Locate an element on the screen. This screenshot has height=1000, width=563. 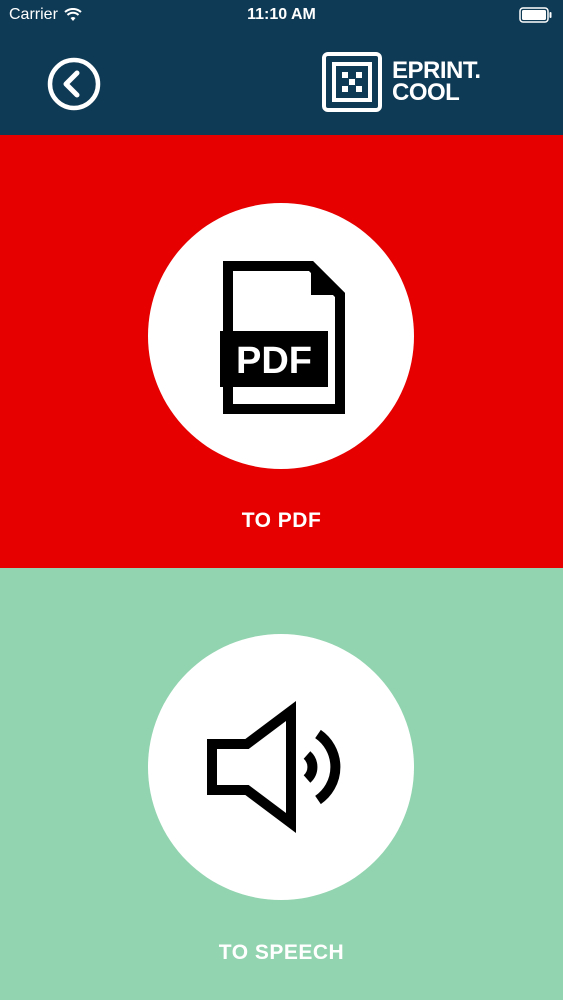
pdf-icon-text: PDF is located at coordinates (274, 361).